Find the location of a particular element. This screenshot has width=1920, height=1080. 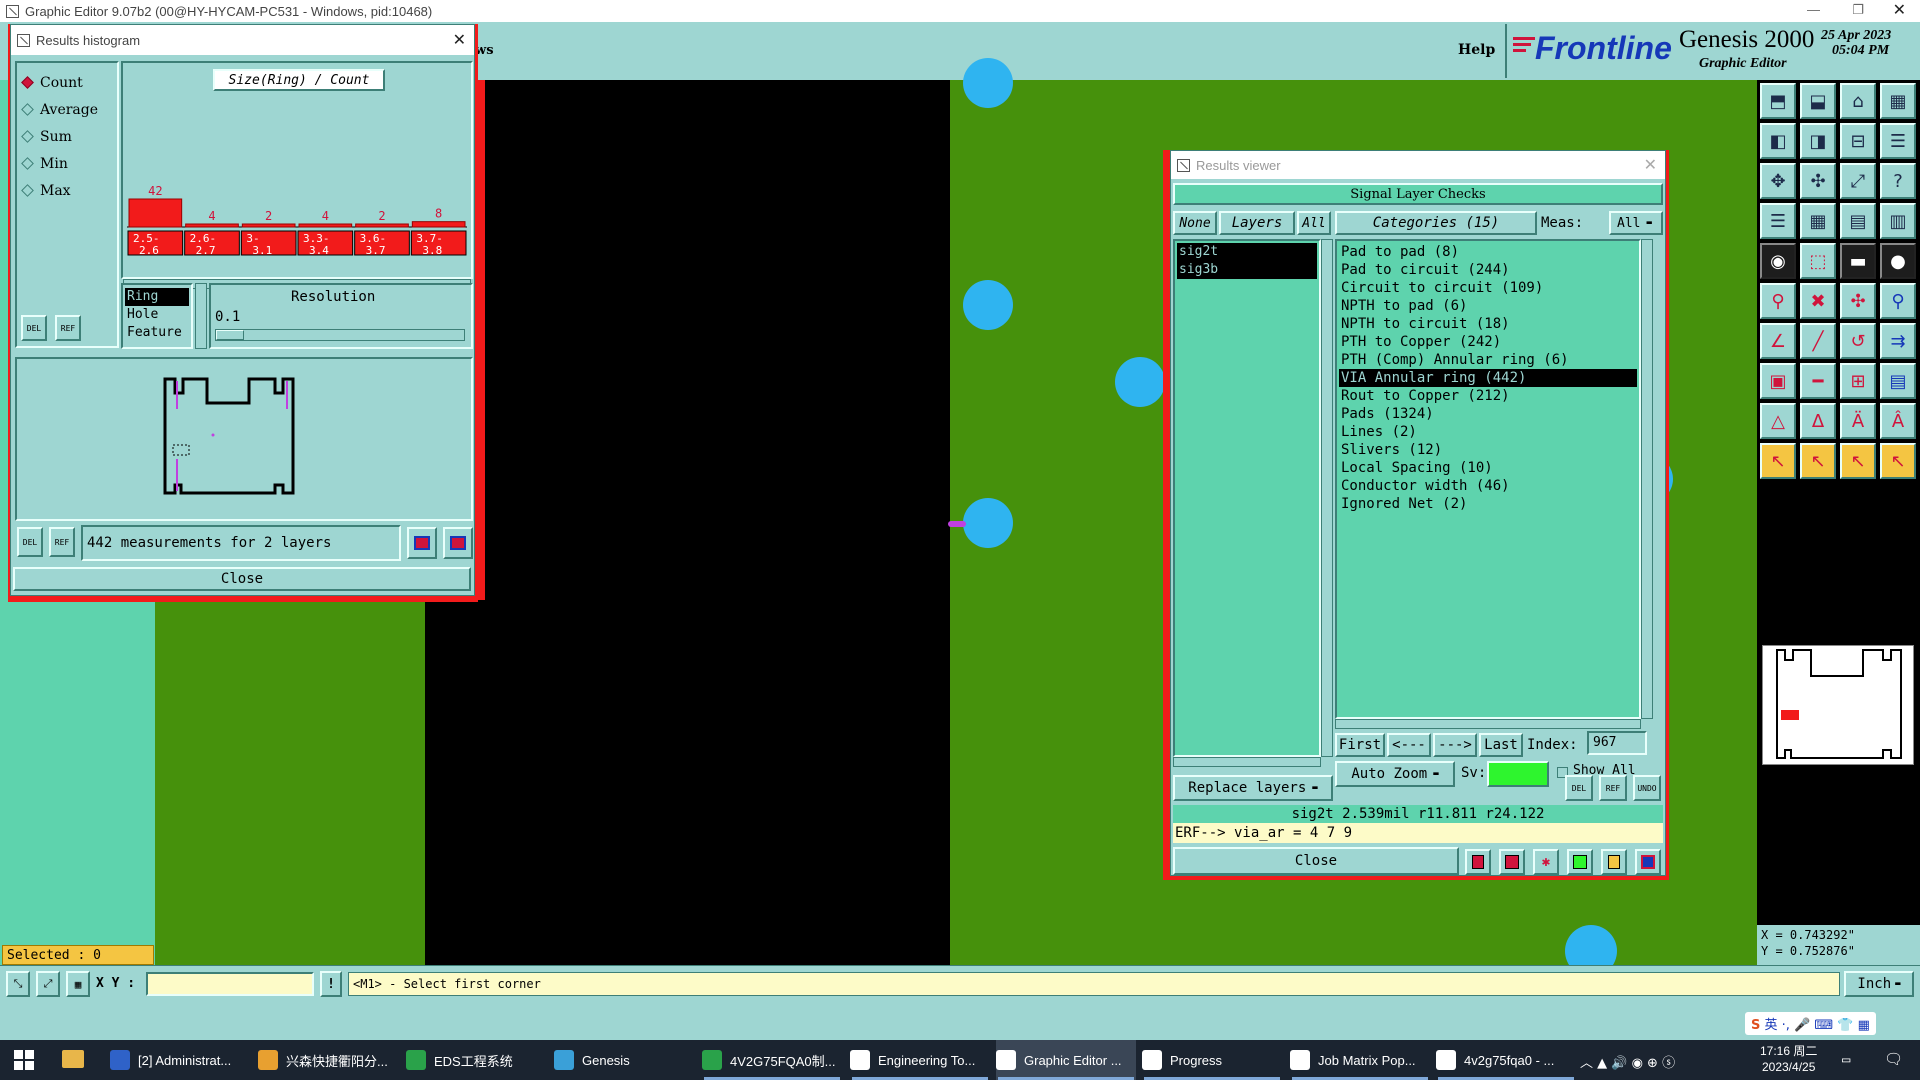

layer-icon: ☰ is located at coordinates (1778, 221).